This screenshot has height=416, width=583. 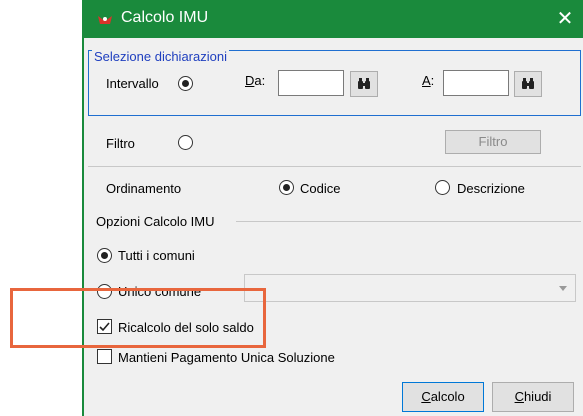 What do you see at coordinates (563, 288) in the screenshot?
I see `chevron-down-icon` at bounding box center [563, 288].